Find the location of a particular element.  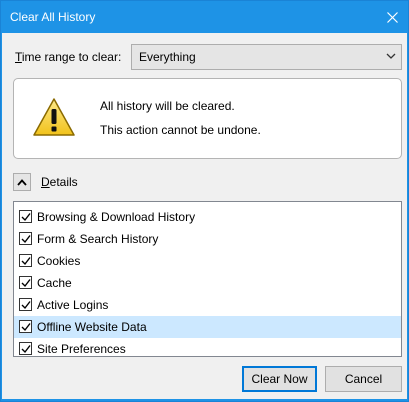

titlebar: Clear All History is located at coordinates (204, 17).